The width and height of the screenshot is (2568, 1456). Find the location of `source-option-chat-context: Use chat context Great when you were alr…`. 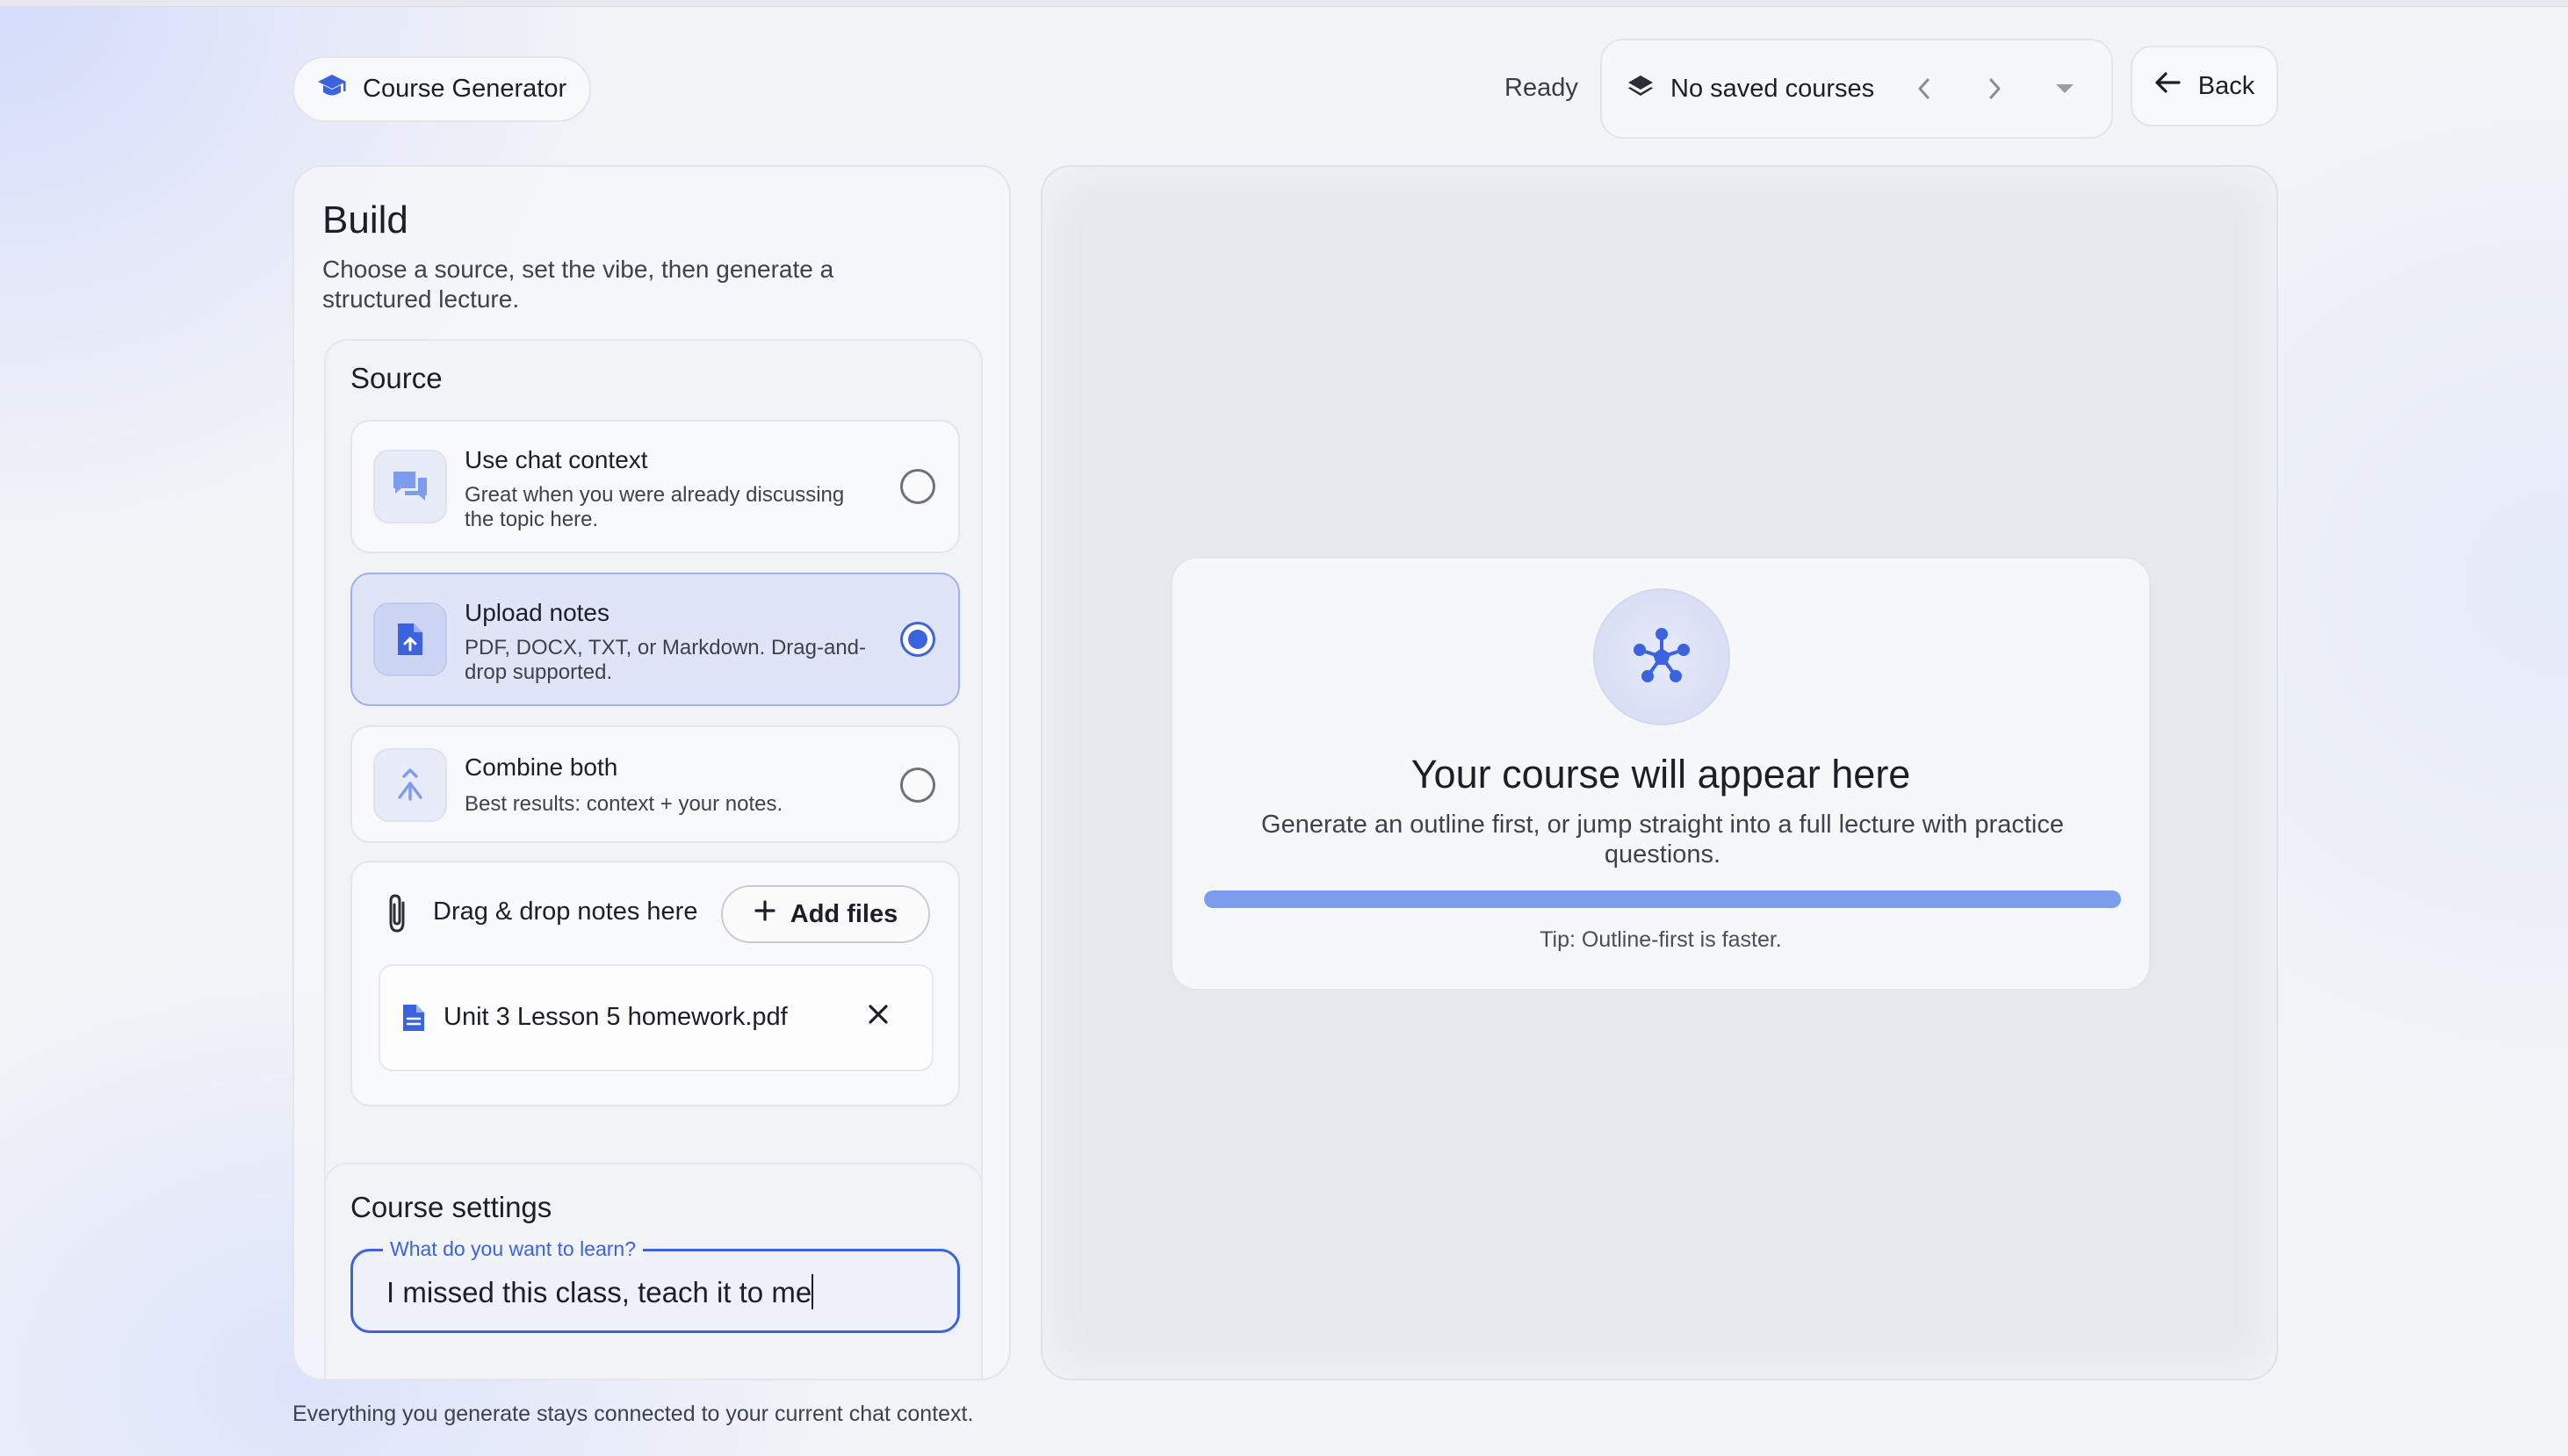

source-option-chat-context: Use chat context Great when you were alr… is located at coordinates (655, 486).